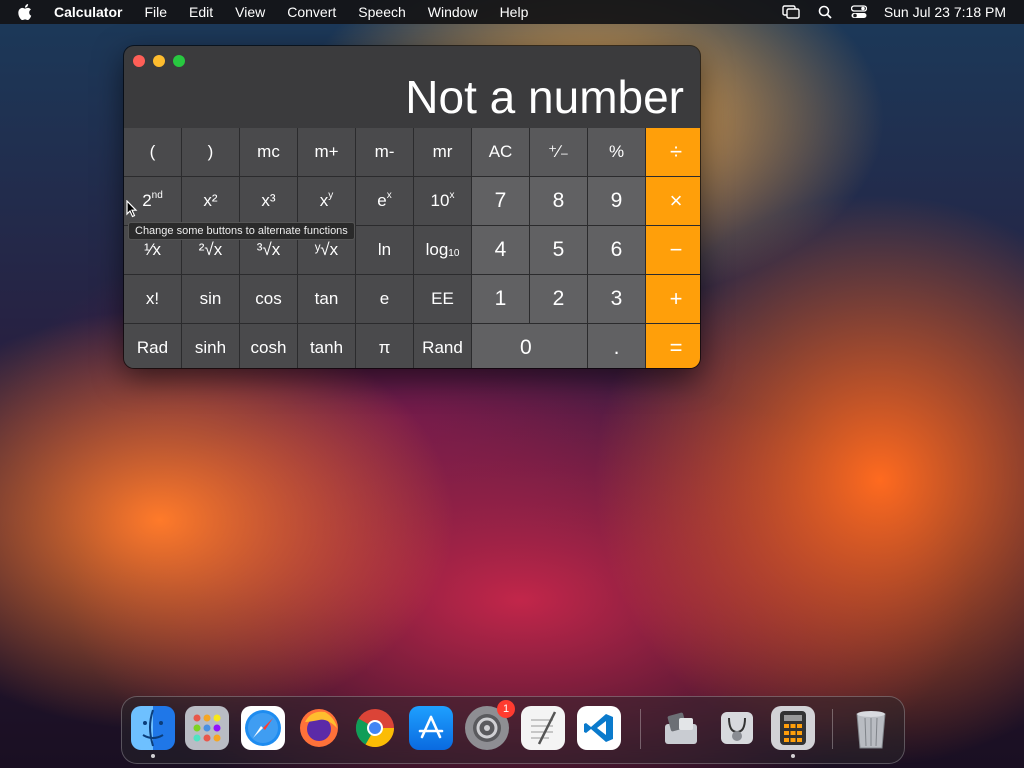 This screenshot has width=1024, height=768. Describe the element at coordinates (673, 152) in the screenshot. I see `divide-button: ÷` at that location.